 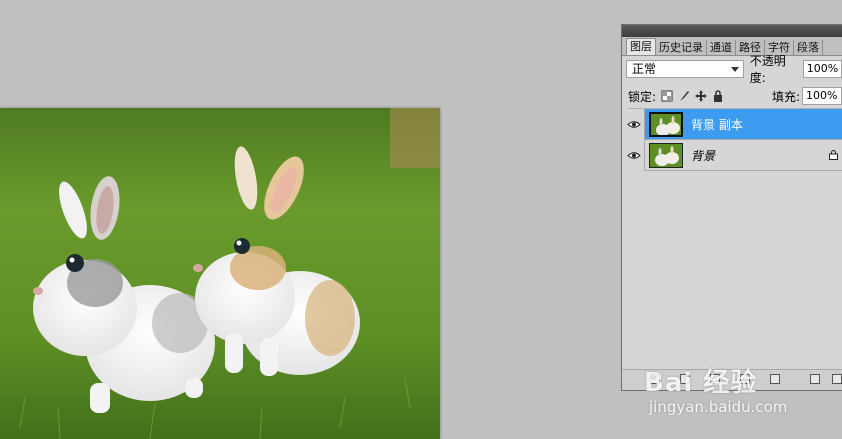 What do you see at coordinates (721, 47) in the screenshot?
I see `tab-channels: 通道` at bounding box center [721, 47].